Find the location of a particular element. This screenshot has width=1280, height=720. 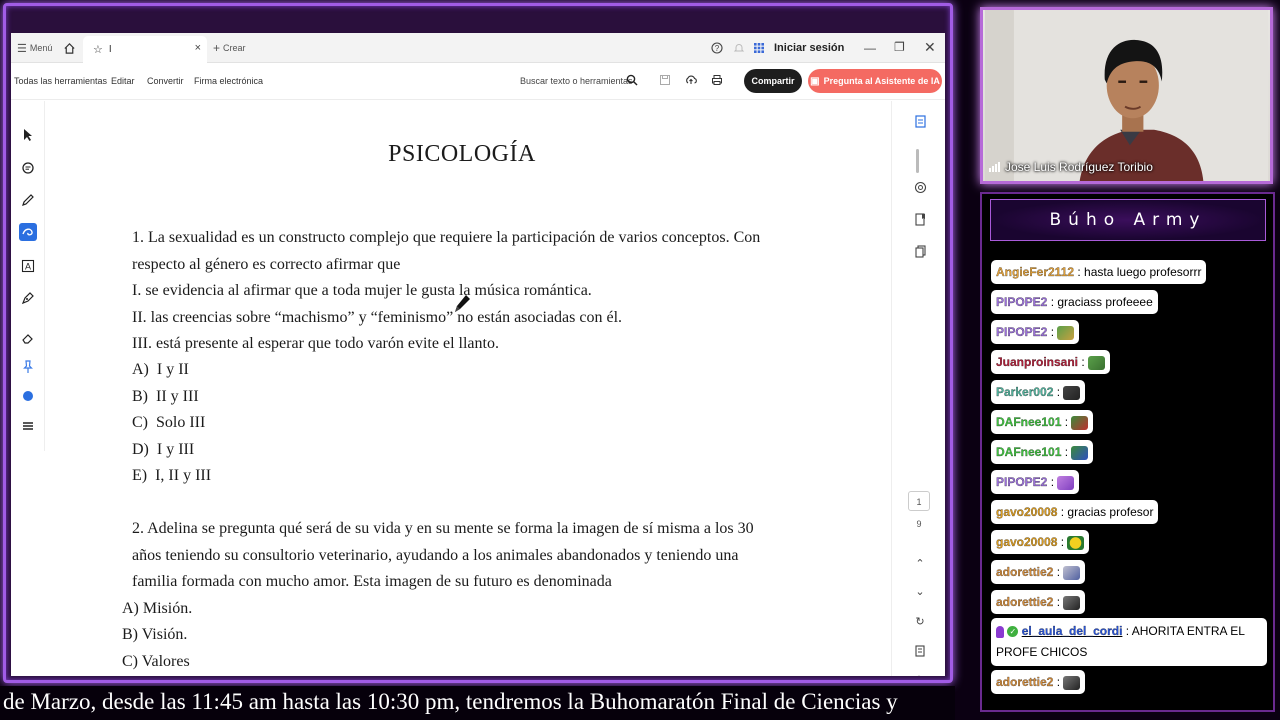

chat-message: PIPOPE2 : graciass profeeee is located at coordinates (1074, 302).